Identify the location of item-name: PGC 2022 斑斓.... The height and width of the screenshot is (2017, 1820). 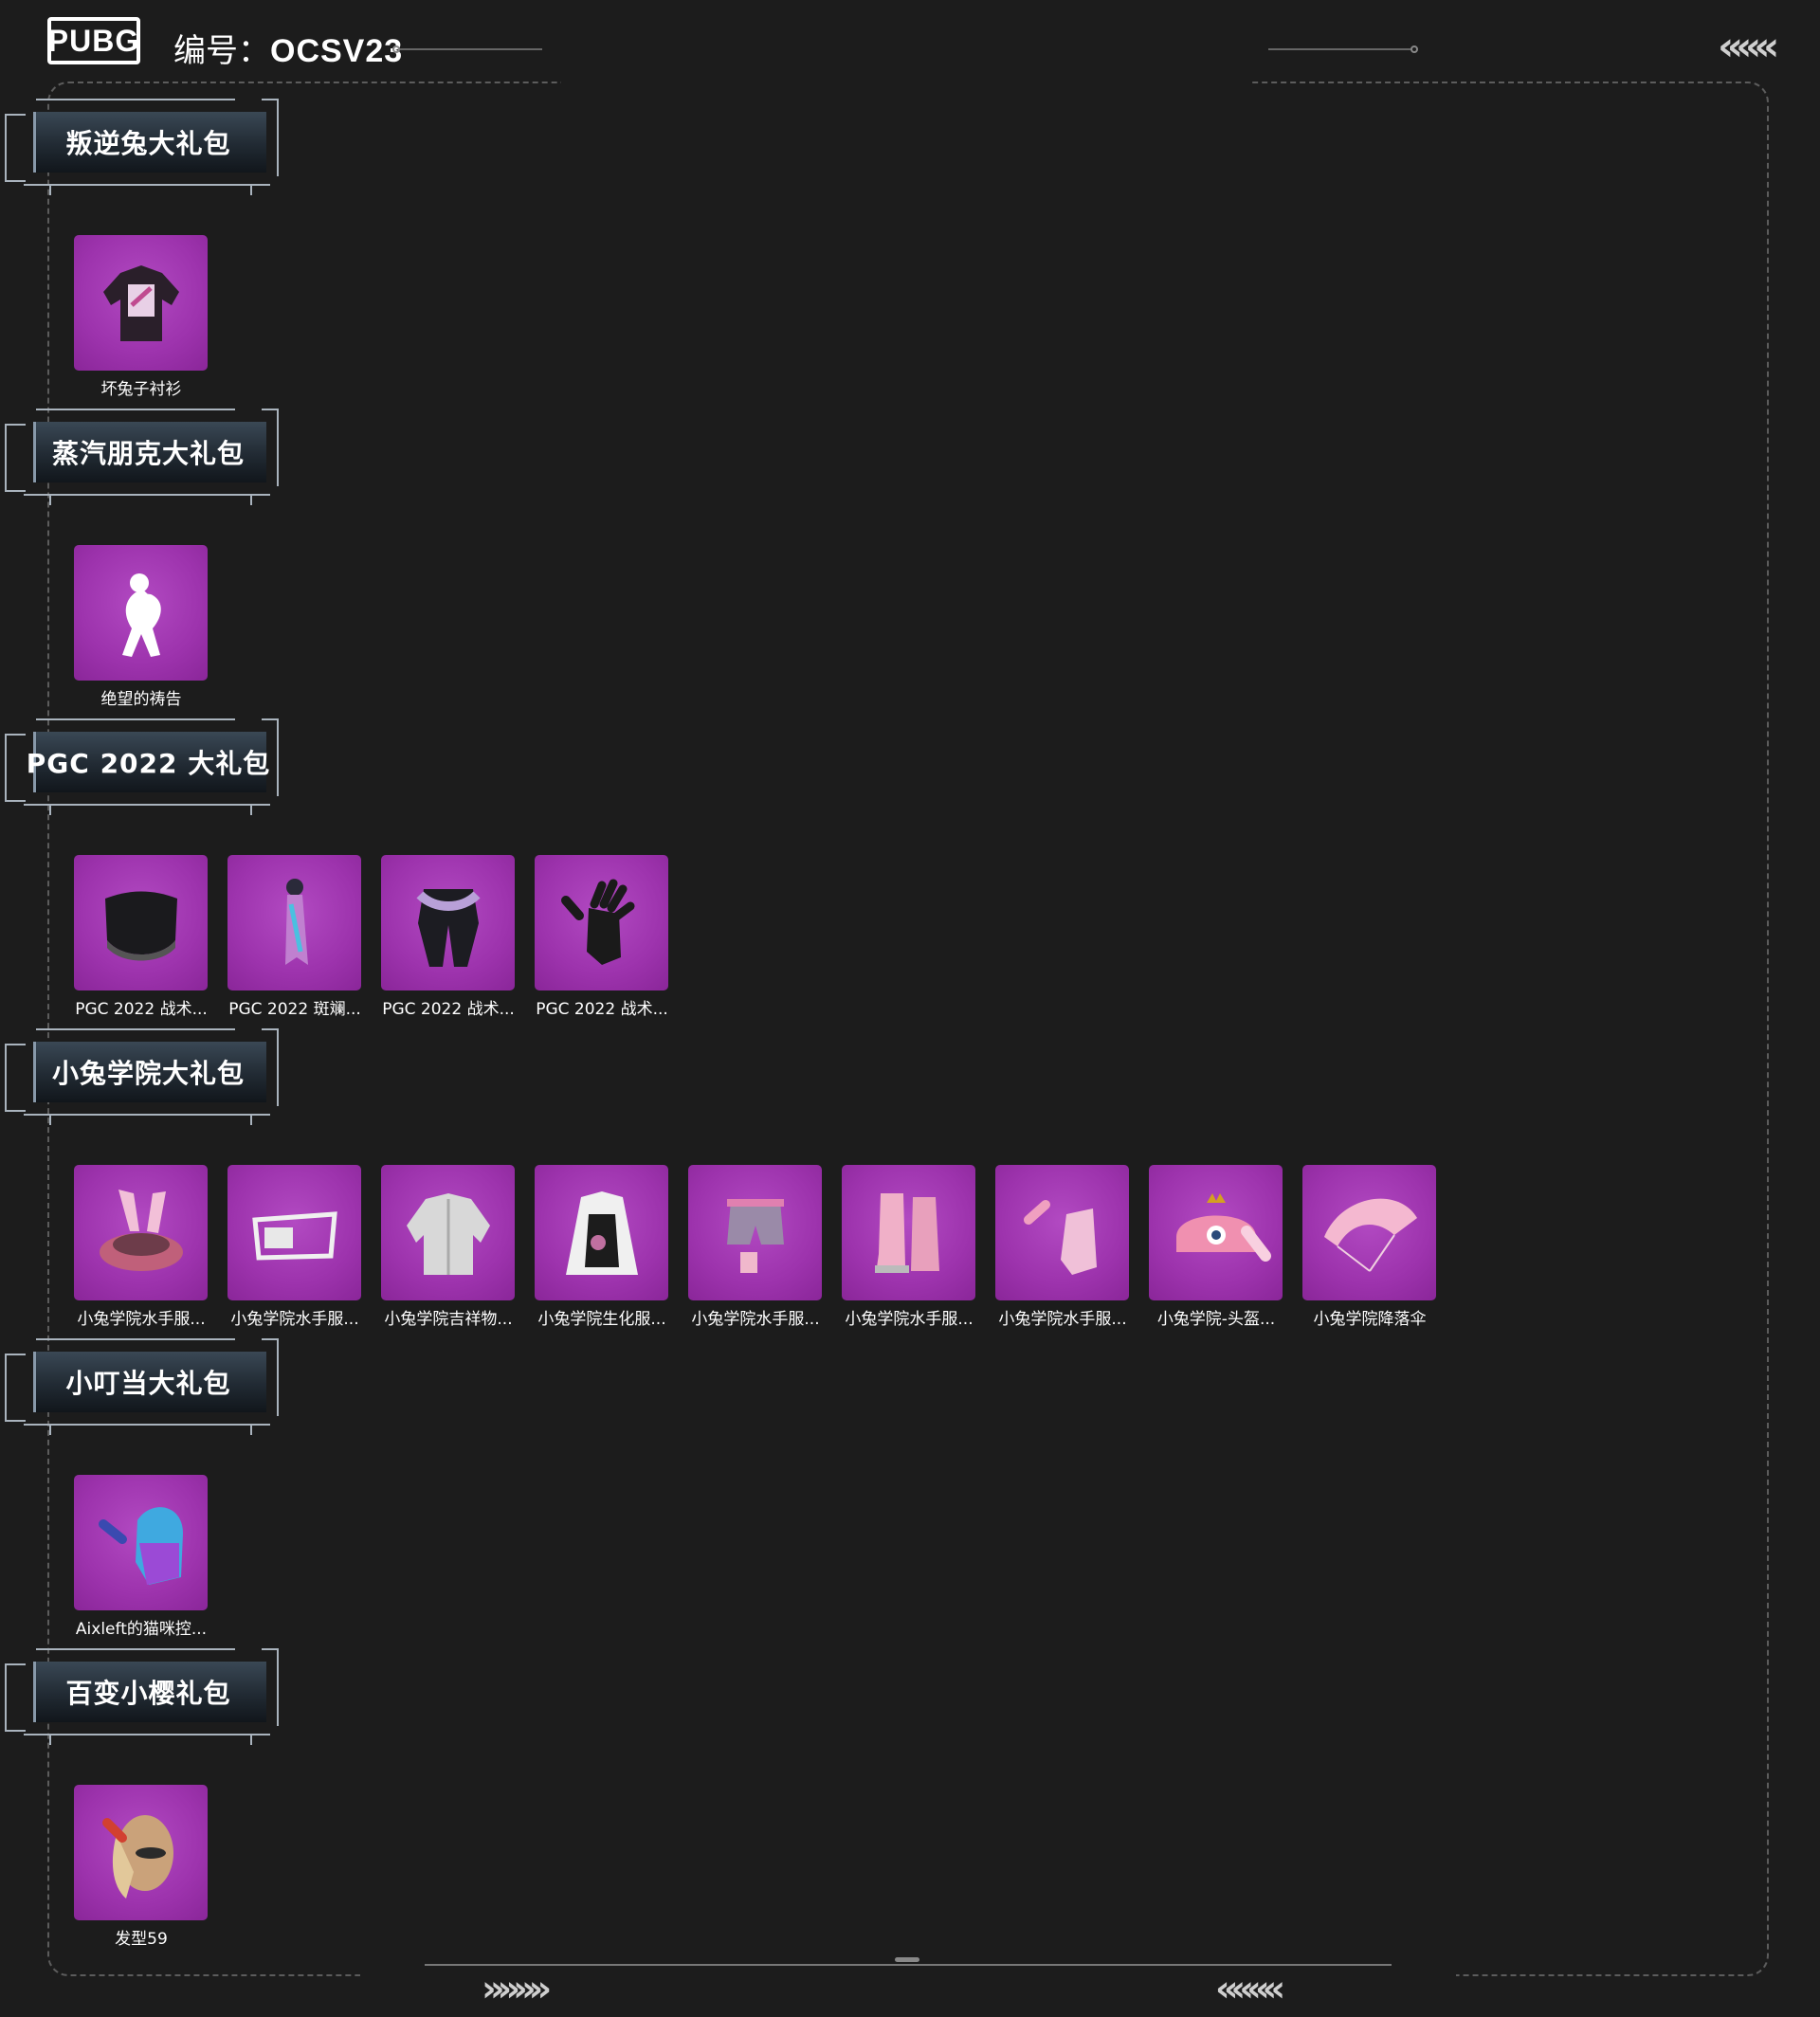
(294, 1009).